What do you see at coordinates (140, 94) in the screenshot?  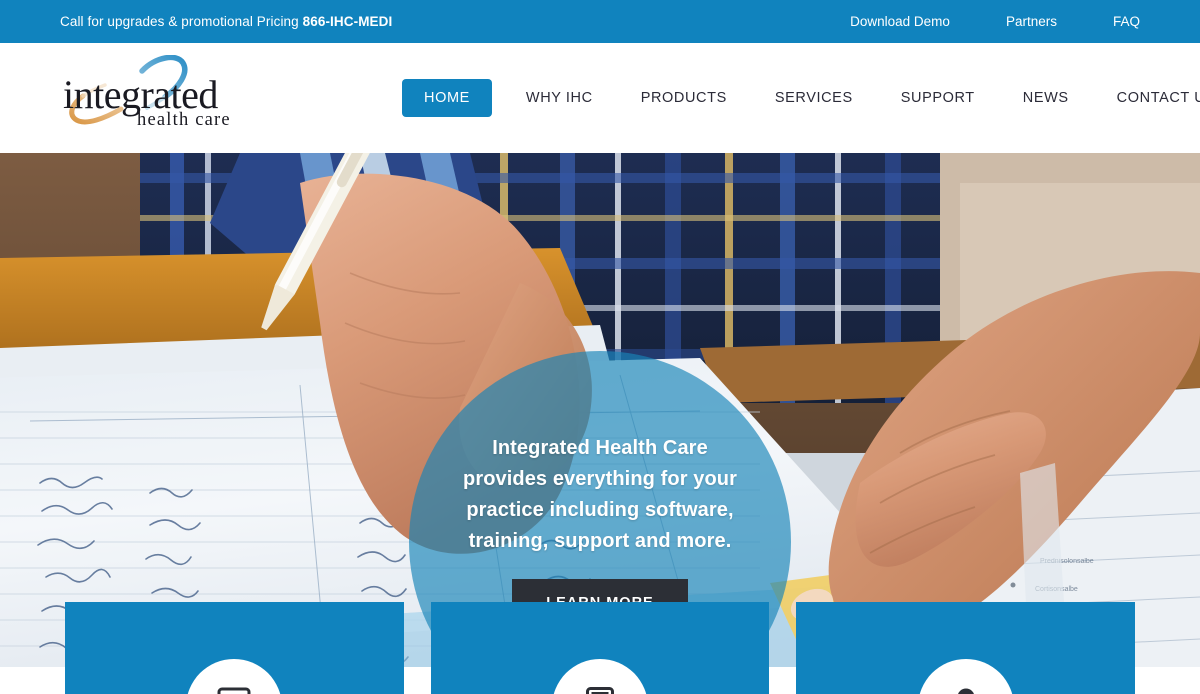 I see `logo-wordmark: integrated` at bounding box center [140, 94].